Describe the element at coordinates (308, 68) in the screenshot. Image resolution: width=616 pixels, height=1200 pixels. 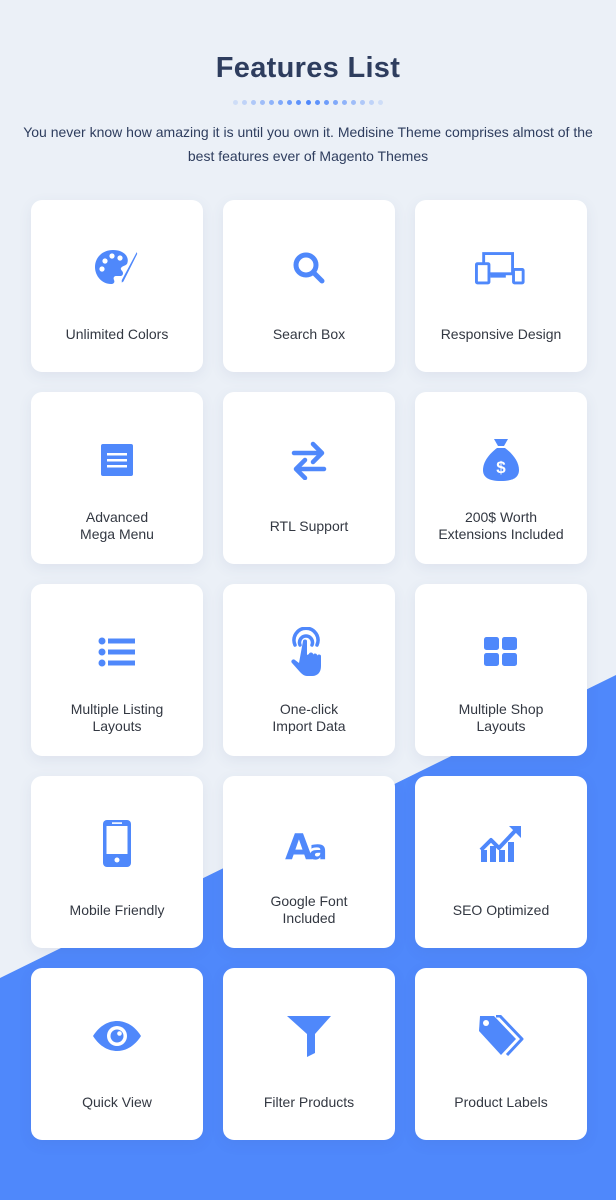
I see `page-title: Features List` at that location.